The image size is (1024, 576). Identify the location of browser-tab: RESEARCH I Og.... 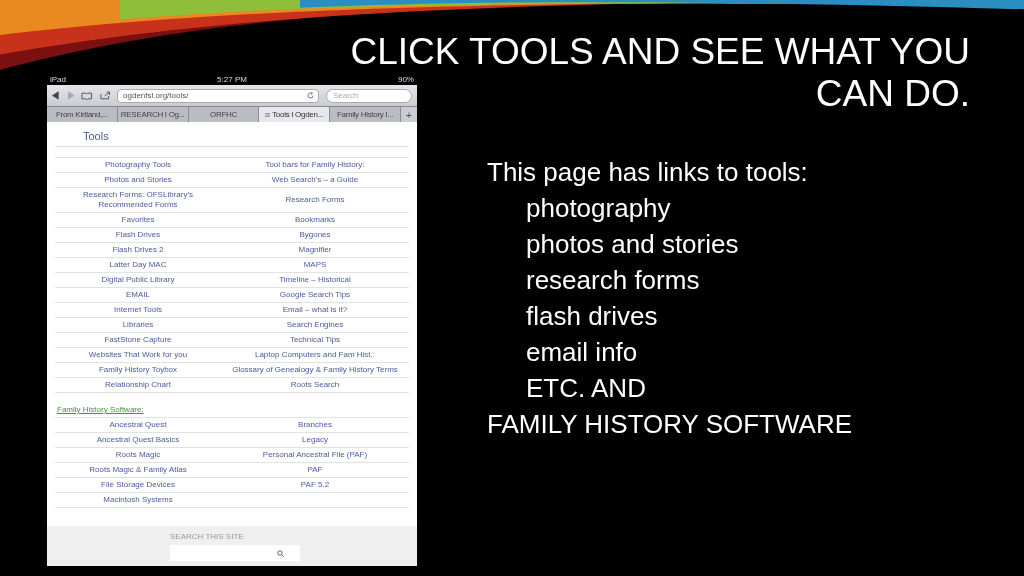
(153, 114).